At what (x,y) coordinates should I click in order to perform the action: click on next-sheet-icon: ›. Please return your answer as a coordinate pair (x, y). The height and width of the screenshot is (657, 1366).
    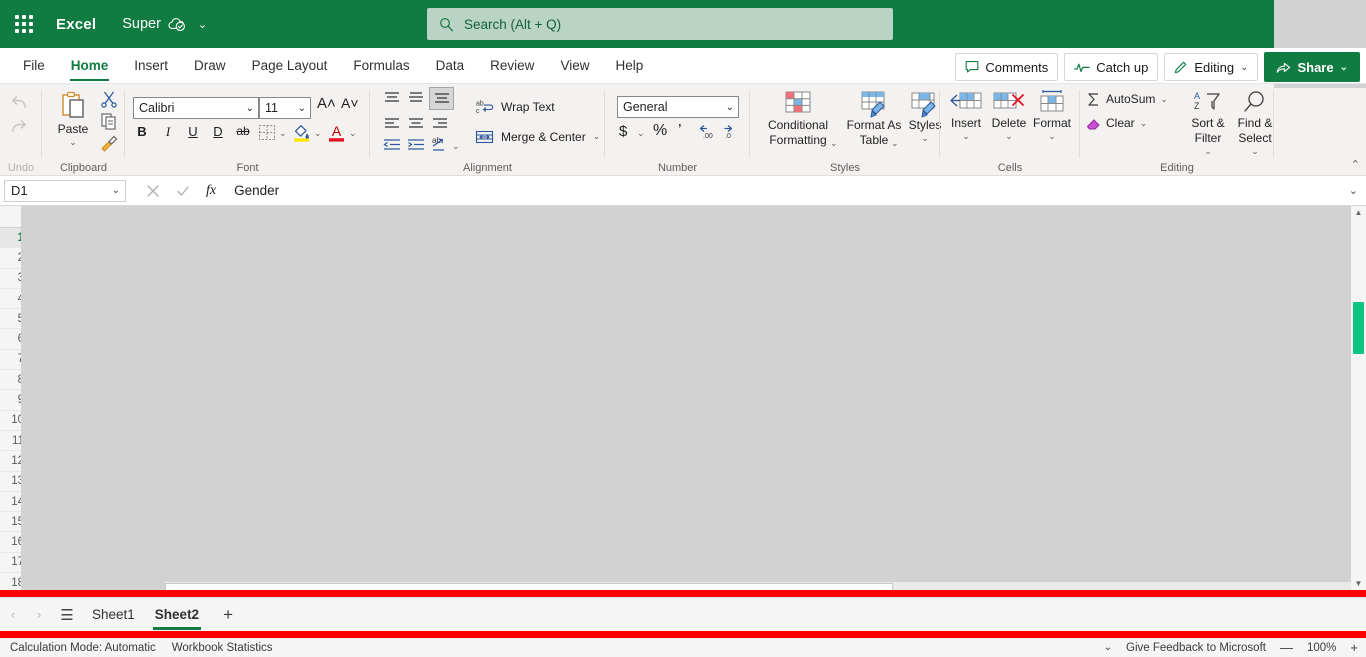
    Looking at the image, I should click on (39, 614).